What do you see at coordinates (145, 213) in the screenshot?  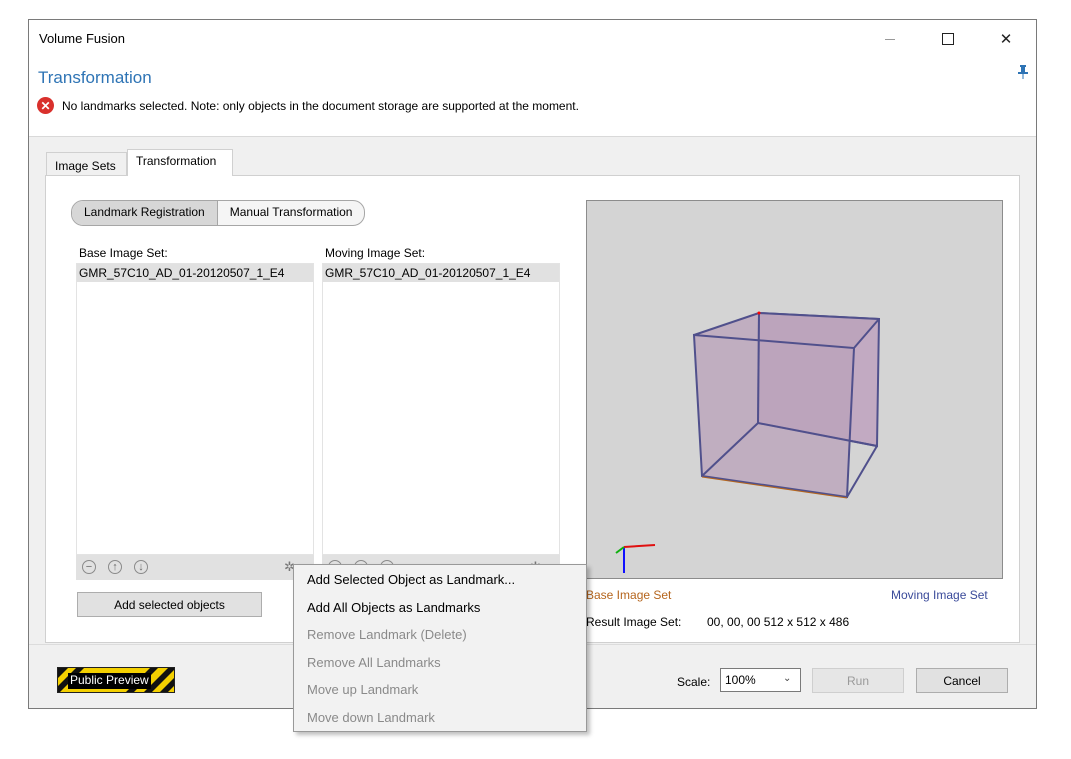 I see `landmark-registration-option: Landmark Registration` at bounding box center [145, 213].